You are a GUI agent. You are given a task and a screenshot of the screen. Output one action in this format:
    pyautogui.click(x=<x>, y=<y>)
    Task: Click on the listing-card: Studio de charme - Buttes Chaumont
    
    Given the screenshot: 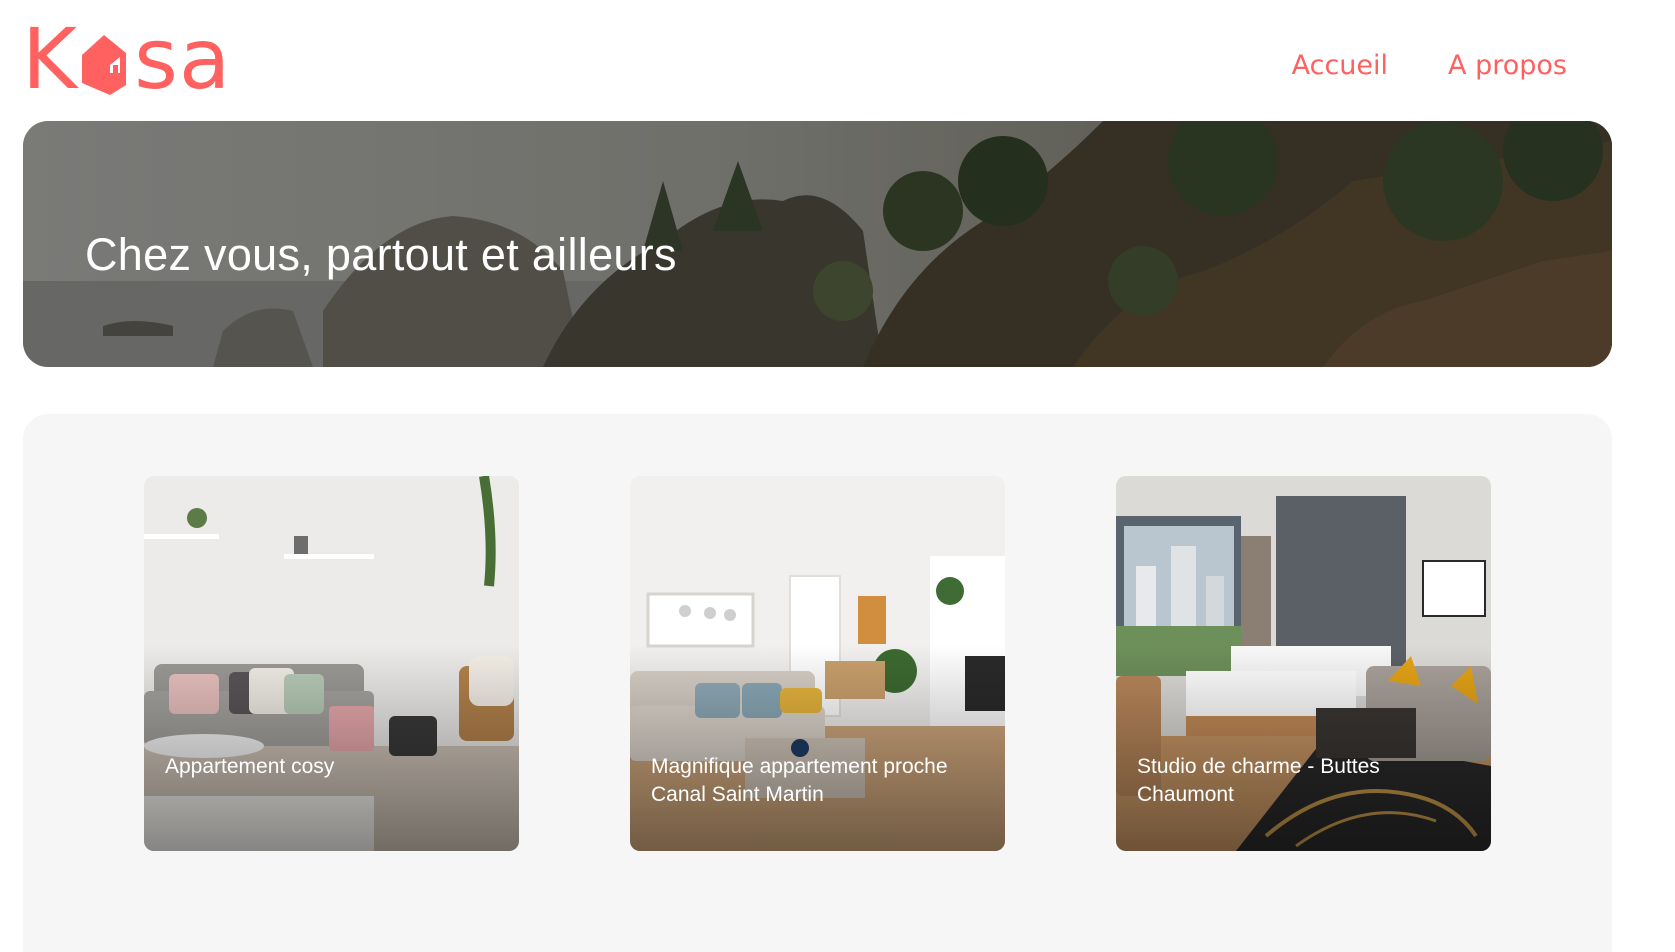 What is the action you would take?
    pyautogui.click(x=1303, y=663)
    